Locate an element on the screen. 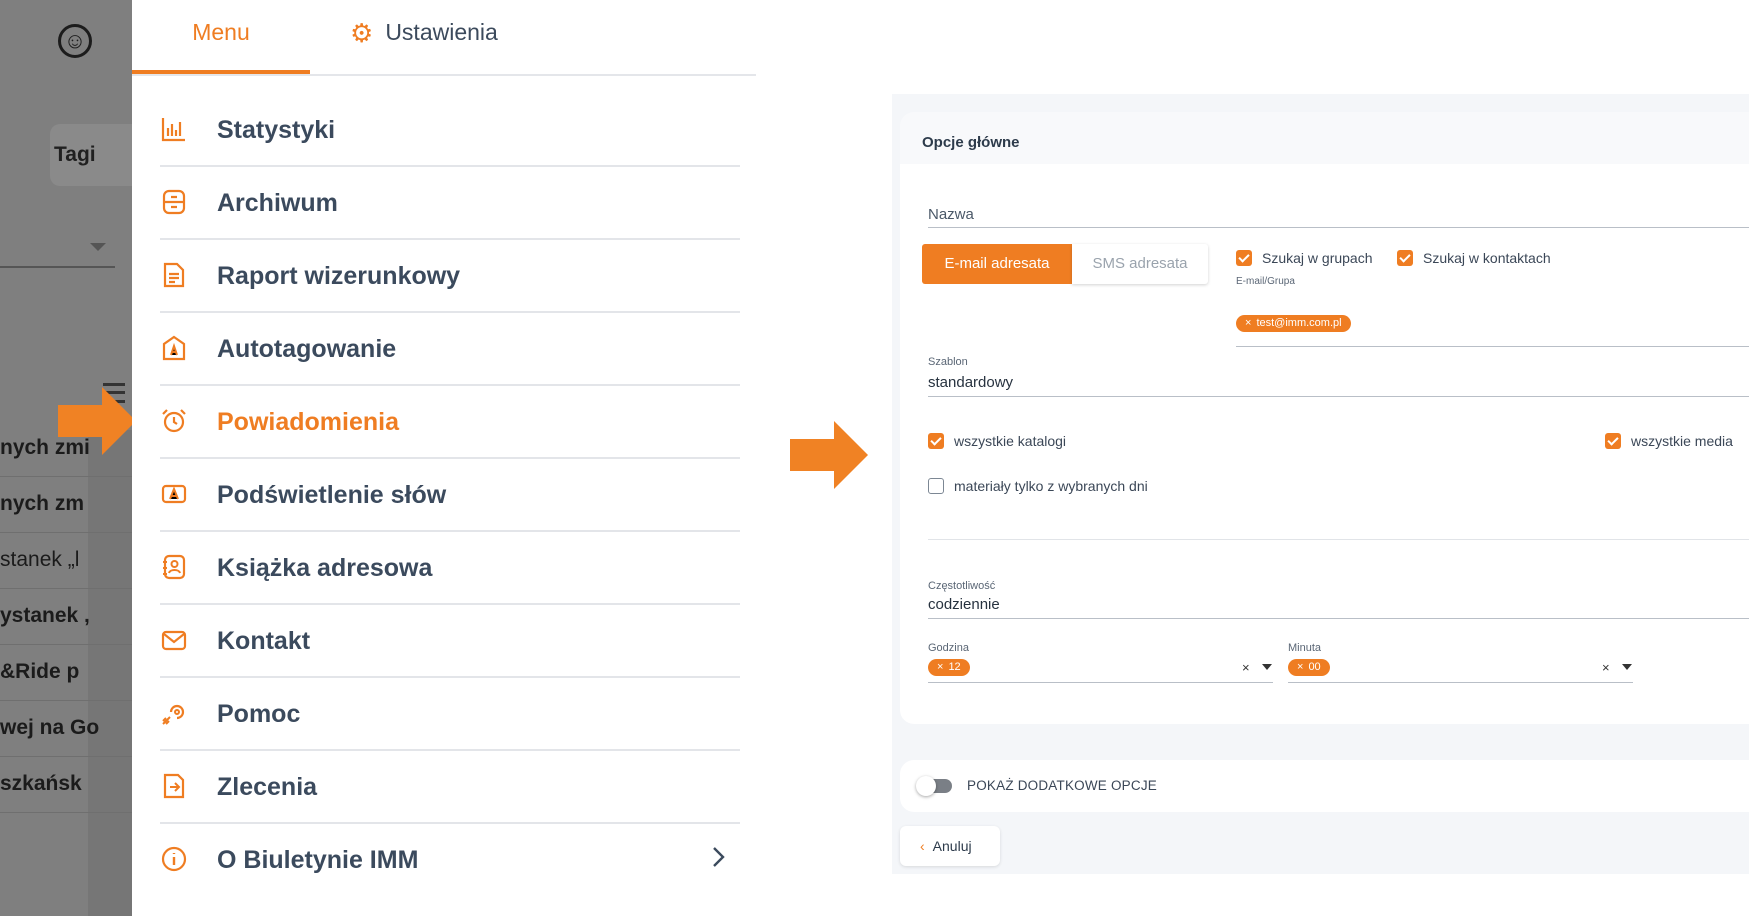  email-chip-value: test@imm.com.pl is located at coordinates (1299, 323).